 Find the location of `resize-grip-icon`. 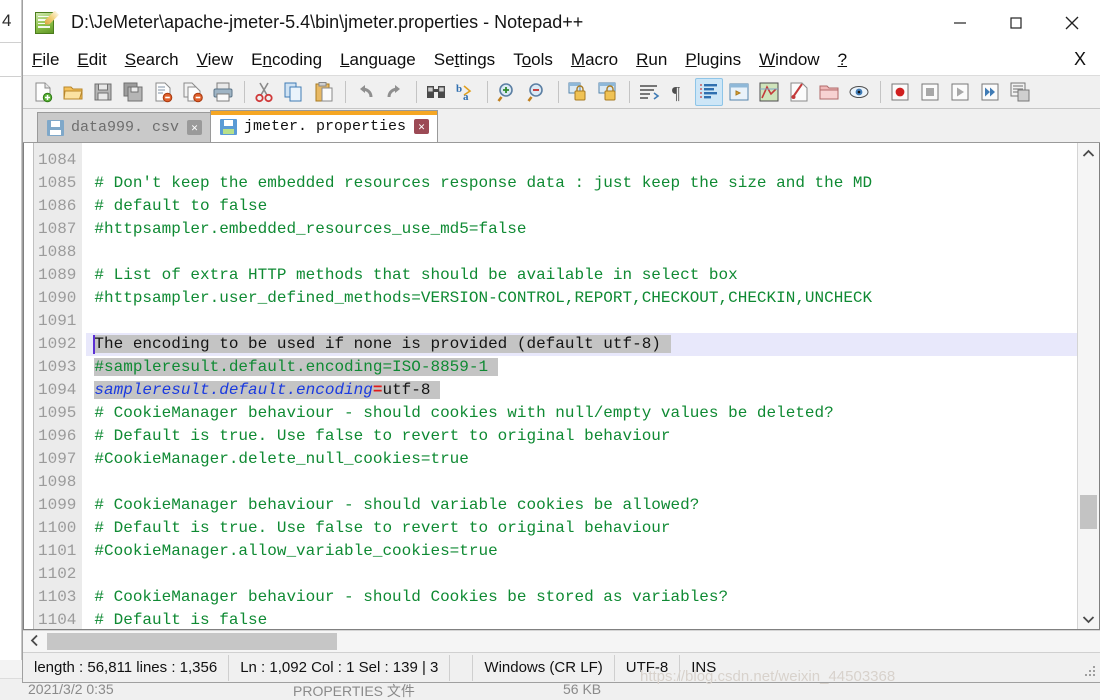

resize-grip-icon is located at coordinates (1090, 672).